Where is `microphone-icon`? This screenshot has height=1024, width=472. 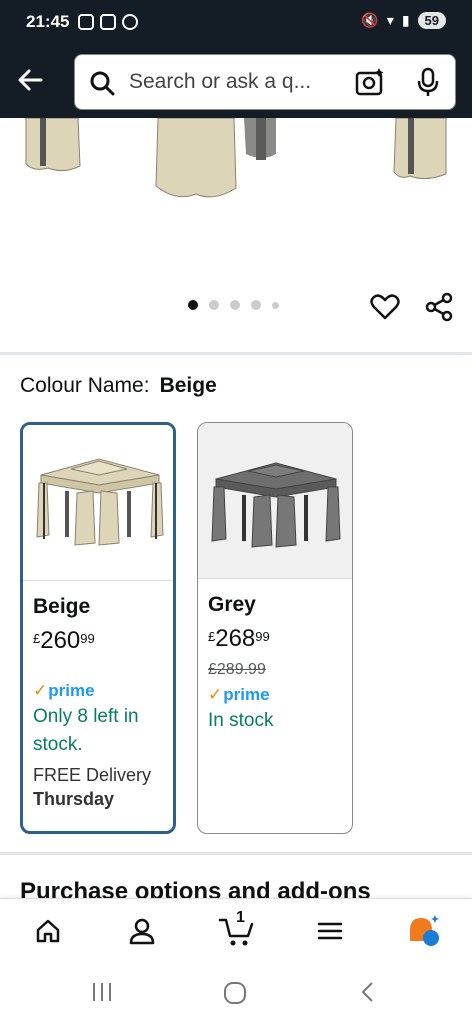
microphone-icon is located at coordinates (428, 82).